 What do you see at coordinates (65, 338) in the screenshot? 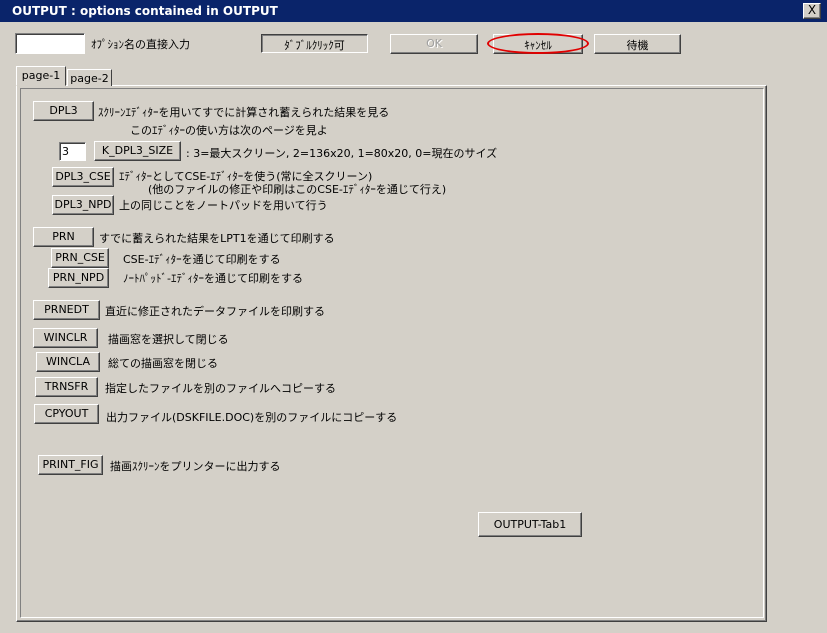
I see `winclr-button: WINCLR` at bounding box center [65, 338].